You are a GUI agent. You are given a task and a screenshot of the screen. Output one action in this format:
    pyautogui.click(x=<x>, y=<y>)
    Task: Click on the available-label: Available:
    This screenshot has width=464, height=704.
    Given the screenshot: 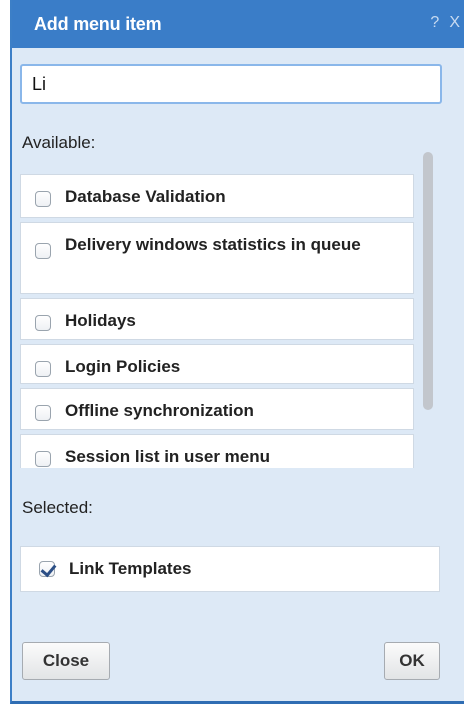 What is the action you would take?
    pyautogui.click(x=59, y=142)
    